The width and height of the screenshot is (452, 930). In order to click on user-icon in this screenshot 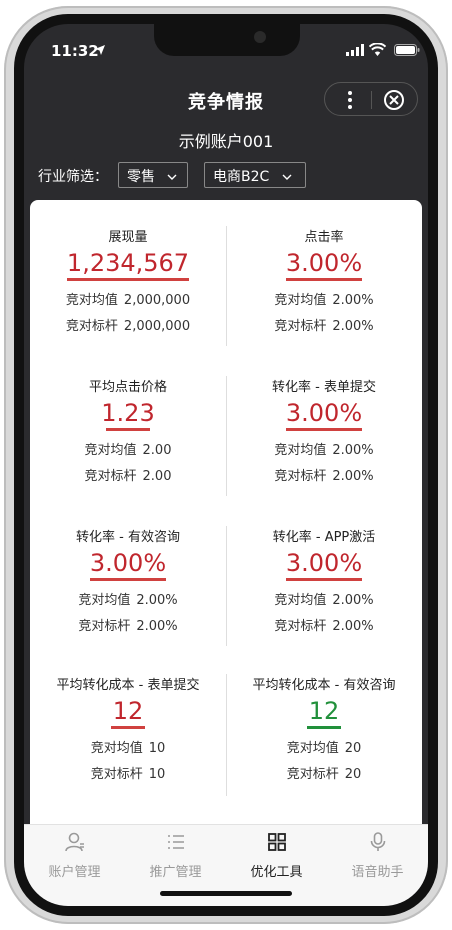, I will do `click(74, 842)`.